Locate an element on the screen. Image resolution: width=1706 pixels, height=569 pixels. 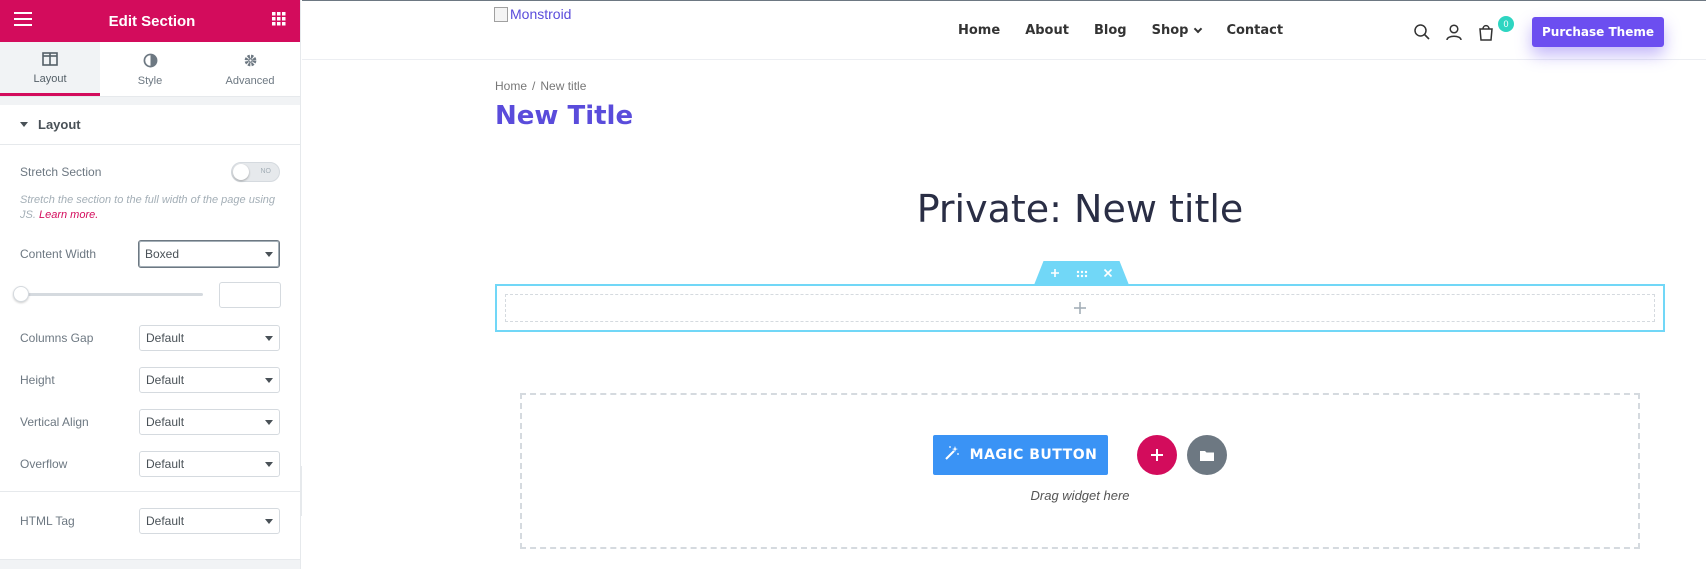
nav-about: About is located at coordinates (1047, 30).